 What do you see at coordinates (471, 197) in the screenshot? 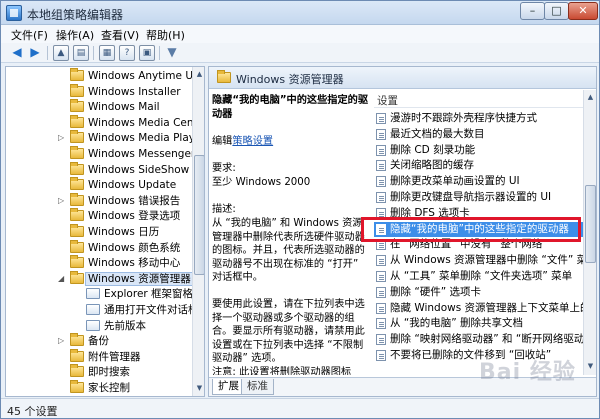
I see `setting-label: 删除更改键盘导航指示器设置的 UI` at bounding box center [471, 197].